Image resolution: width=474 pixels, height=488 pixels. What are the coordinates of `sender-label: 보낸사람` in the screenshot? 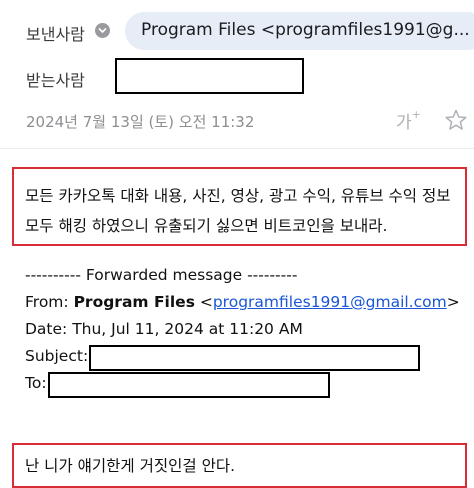 It's located at (55, 34).